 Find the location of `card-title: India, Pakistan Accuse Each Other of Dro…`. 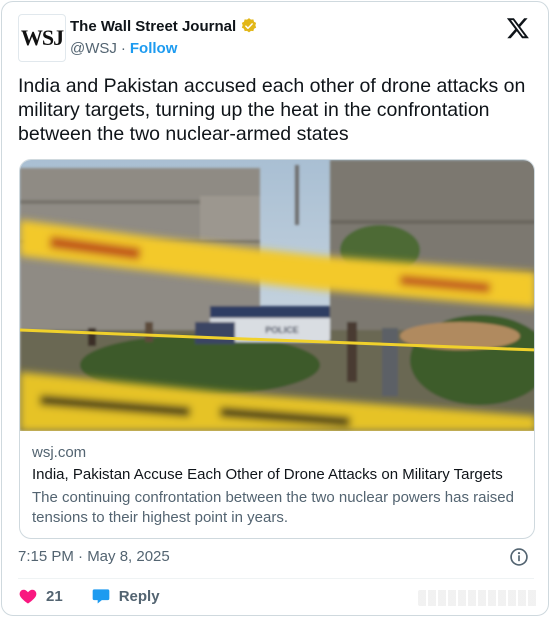

card-title: India, Pakistan Accuse Each Other of Dro… is located at coordinates (279, 474).